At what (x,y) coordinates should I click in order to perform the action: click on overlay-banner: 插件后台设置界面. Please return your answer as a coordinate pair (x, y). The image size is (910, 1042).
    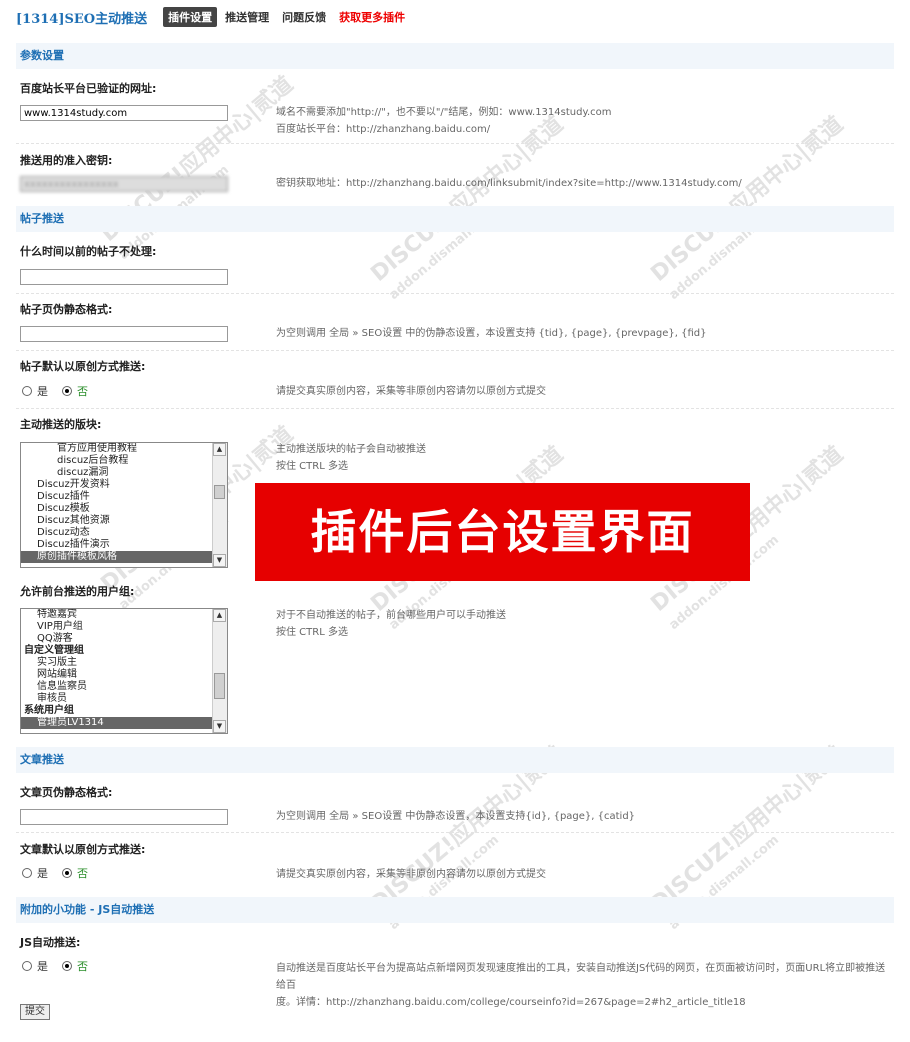
    Looking at the image, I should click on (502, 532).